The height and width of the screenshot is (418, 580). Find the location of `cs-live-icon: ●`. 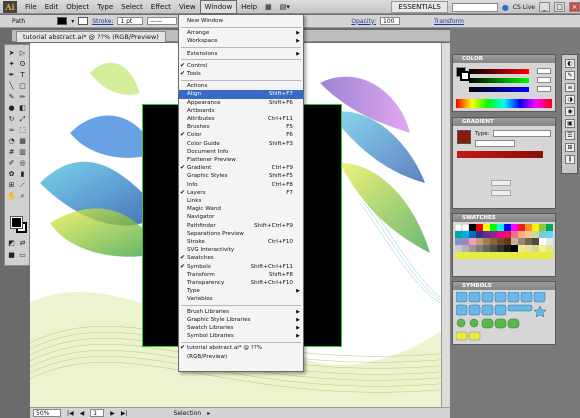

cs-live-icon: ● is located at coordinates (505, 7).